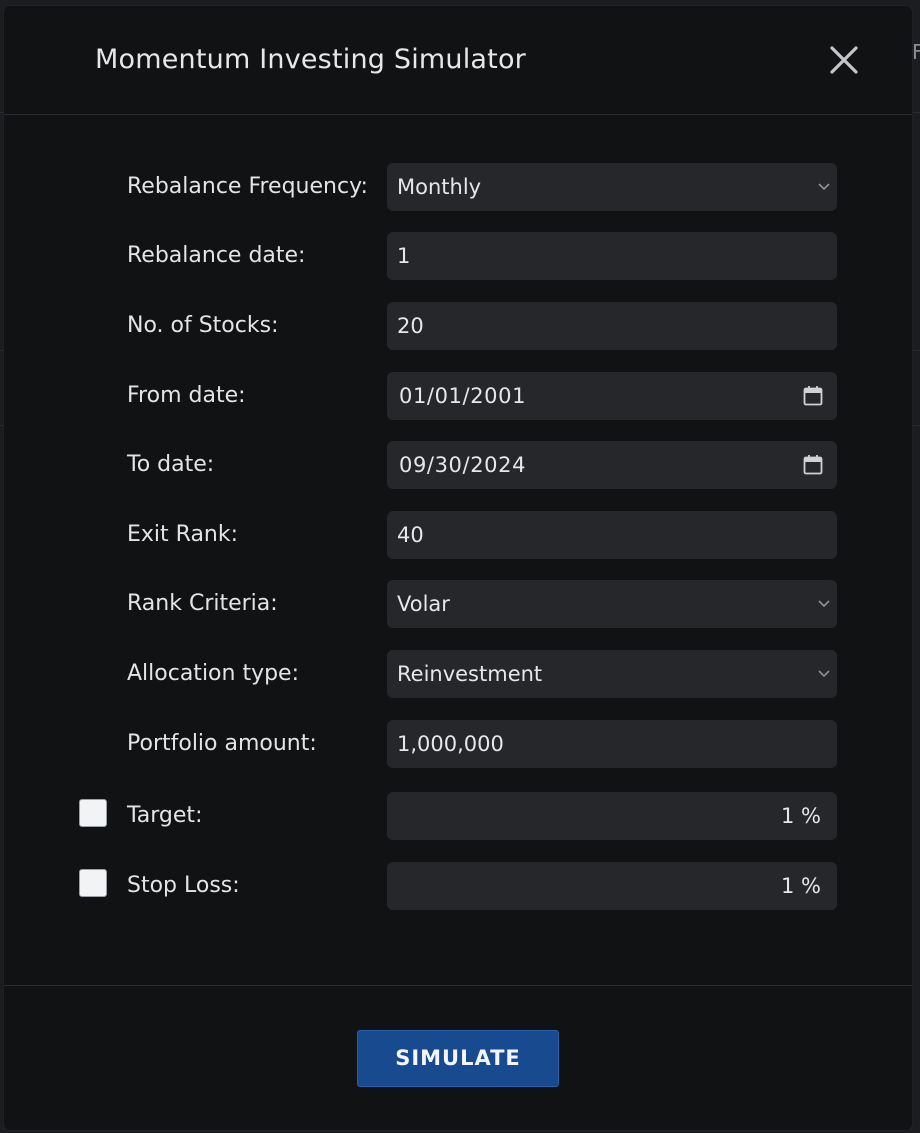  I want to click on exit-rank-value: 40, so click(410, 535).